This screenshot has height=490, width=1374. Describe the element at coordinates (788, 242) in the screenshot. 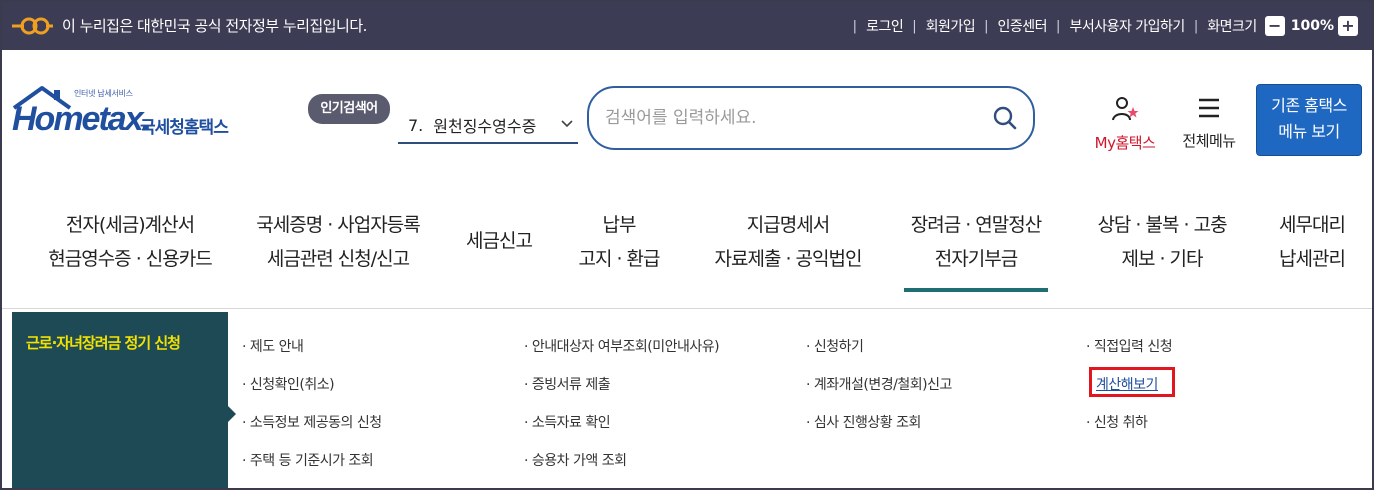

I see `nav-payment-statement: 지급명세서 자료제출 · 공익법인` at that location.